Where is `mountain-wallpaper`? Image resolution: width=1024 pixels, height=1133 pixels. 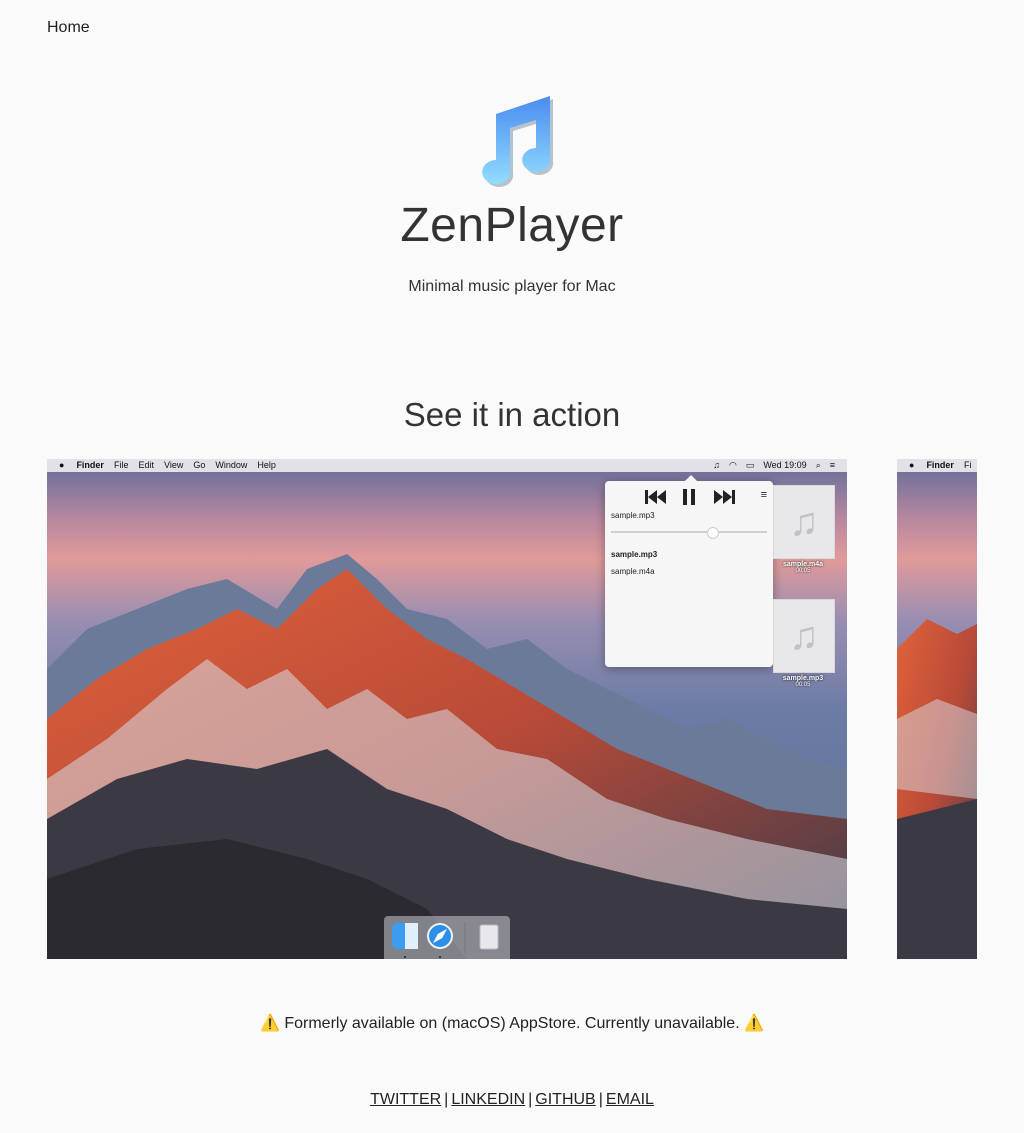
mountain-wallpaper is located at coordinates (937, 709).